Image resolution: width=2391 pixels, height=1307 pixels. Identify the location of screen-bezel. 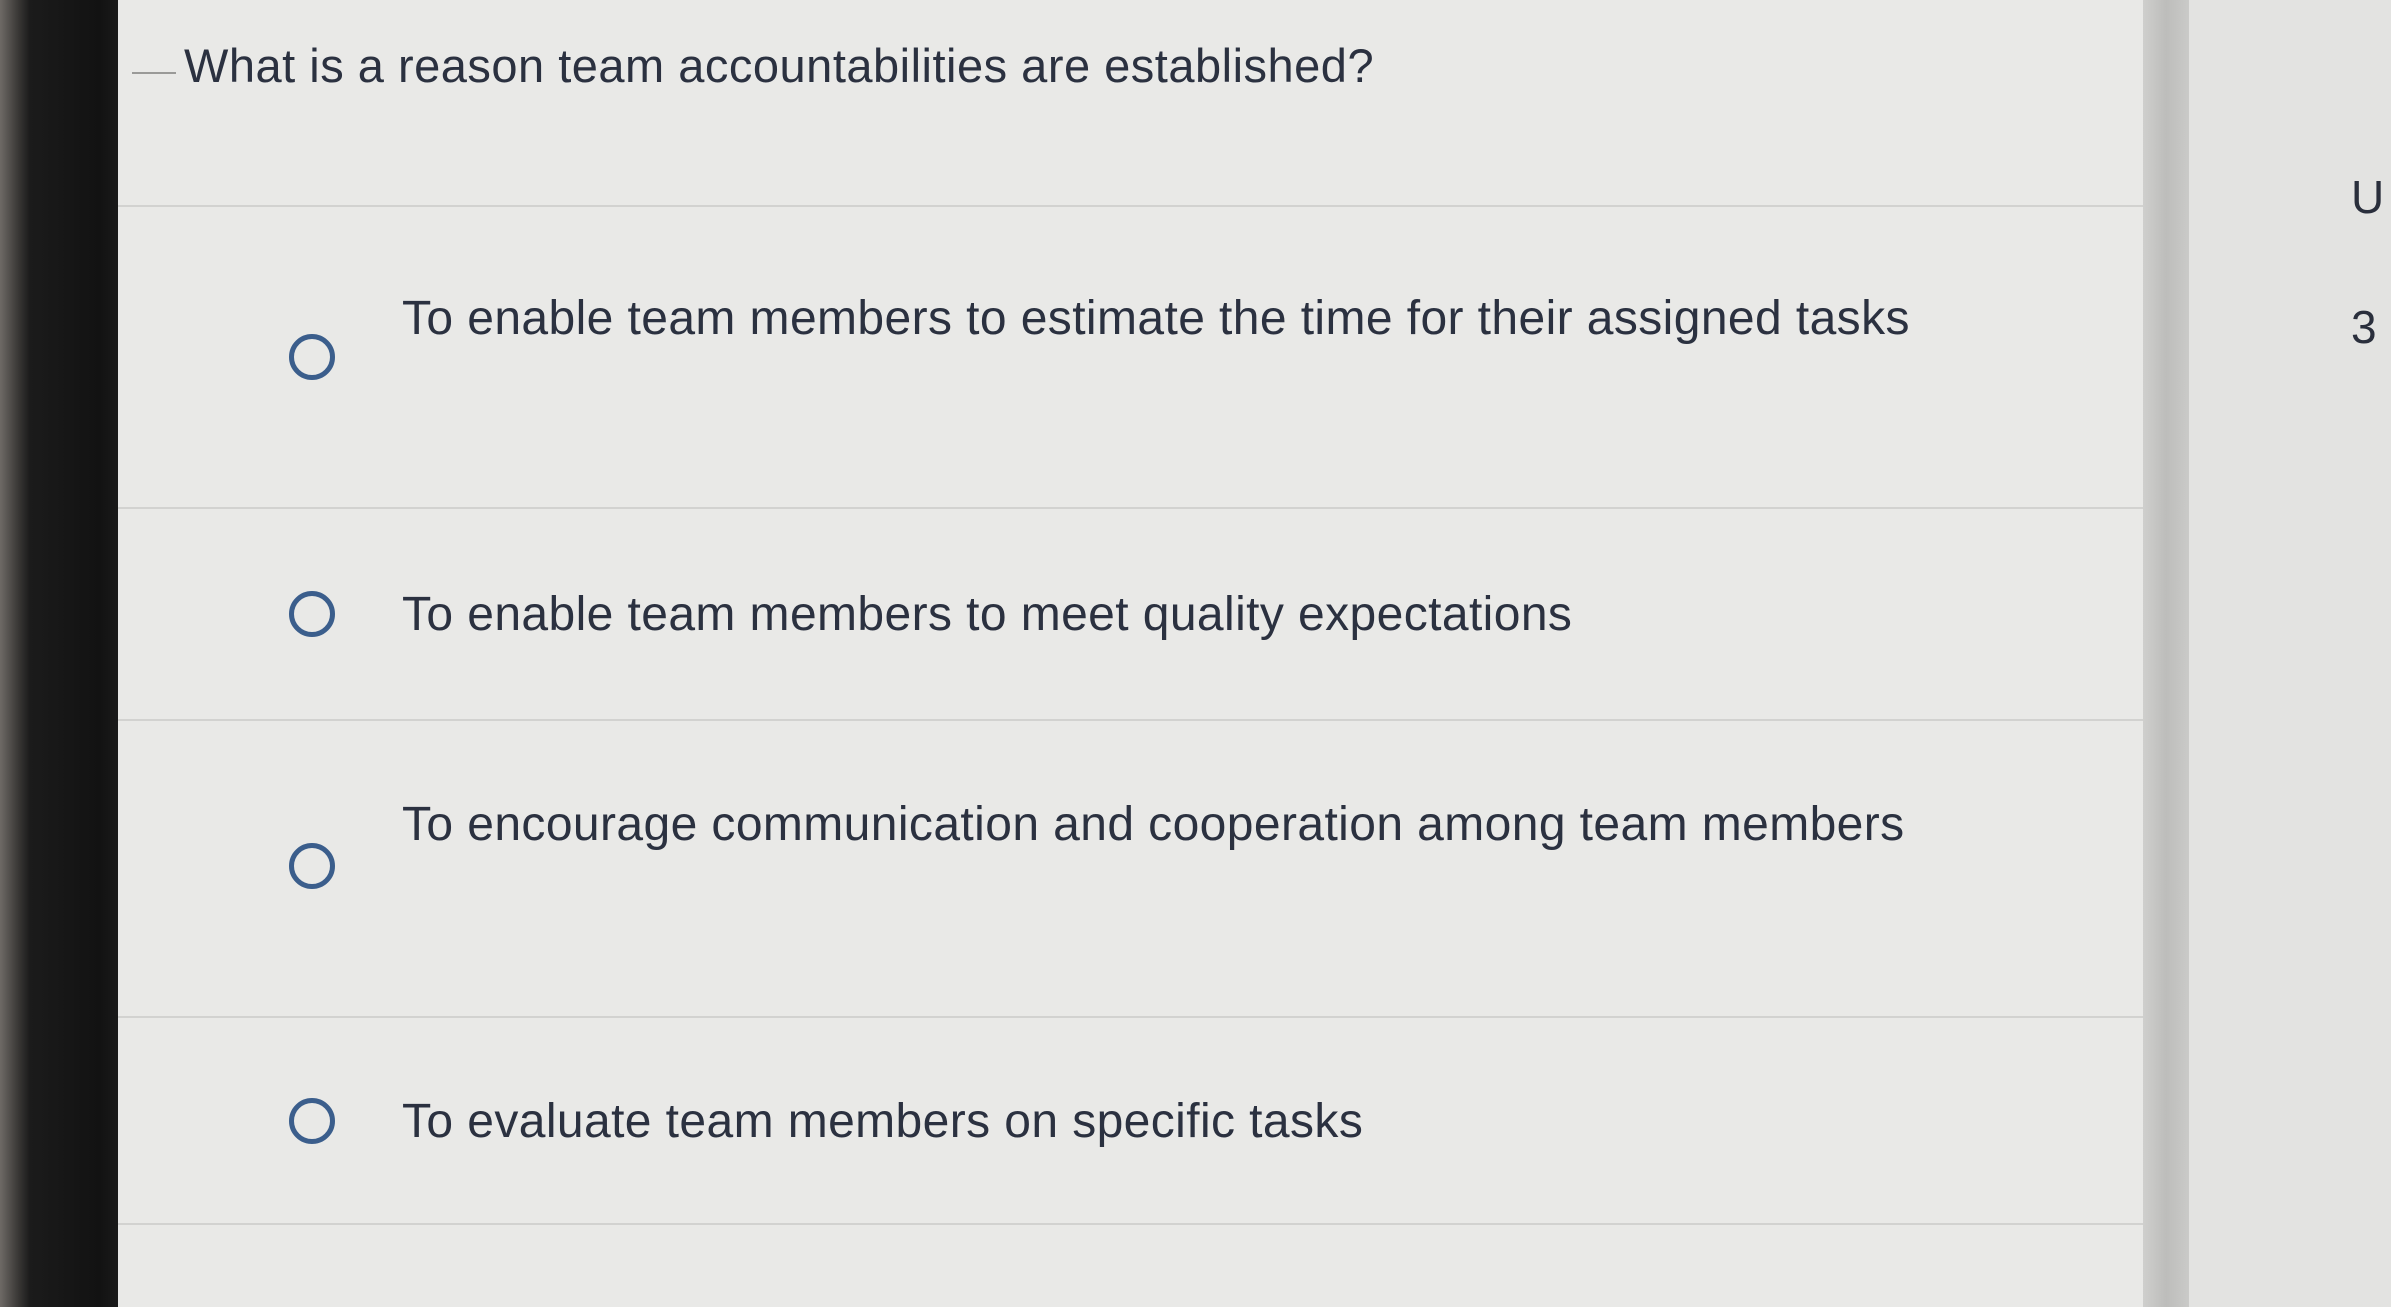
(59, 653).